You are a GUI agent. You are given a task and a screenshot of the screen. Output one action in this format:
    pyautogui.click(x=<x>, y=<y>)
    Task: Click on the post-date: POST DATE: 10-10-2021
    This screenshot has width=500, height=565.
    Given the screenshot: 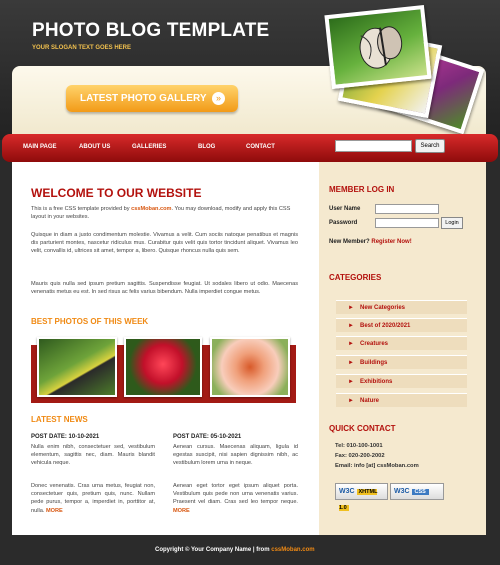 What is the action you would take?
    pyautogui.click(x=65, y=437)
    